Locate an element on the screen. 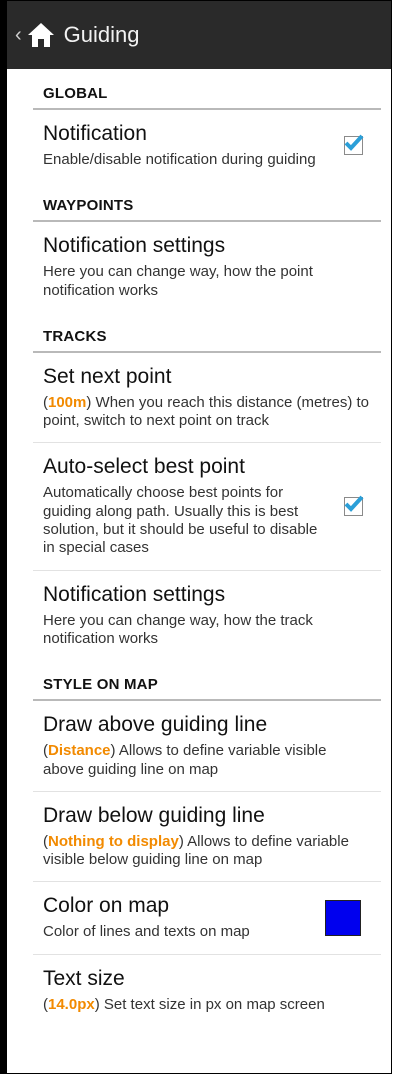 This screenshot has height=1076, width=394. pref-title: Set next point is located at coordinates (107, 376).